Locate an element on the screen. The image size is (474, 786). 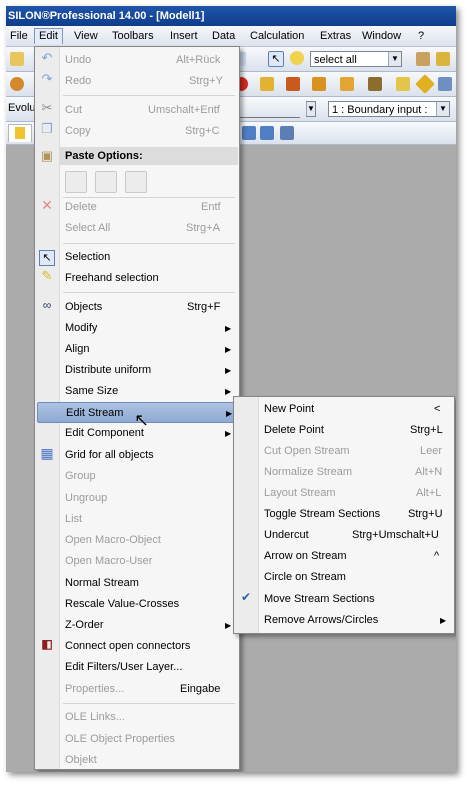
submenu-item-move: ✔ Move Stream Sections is located at coordinates (344, 599).